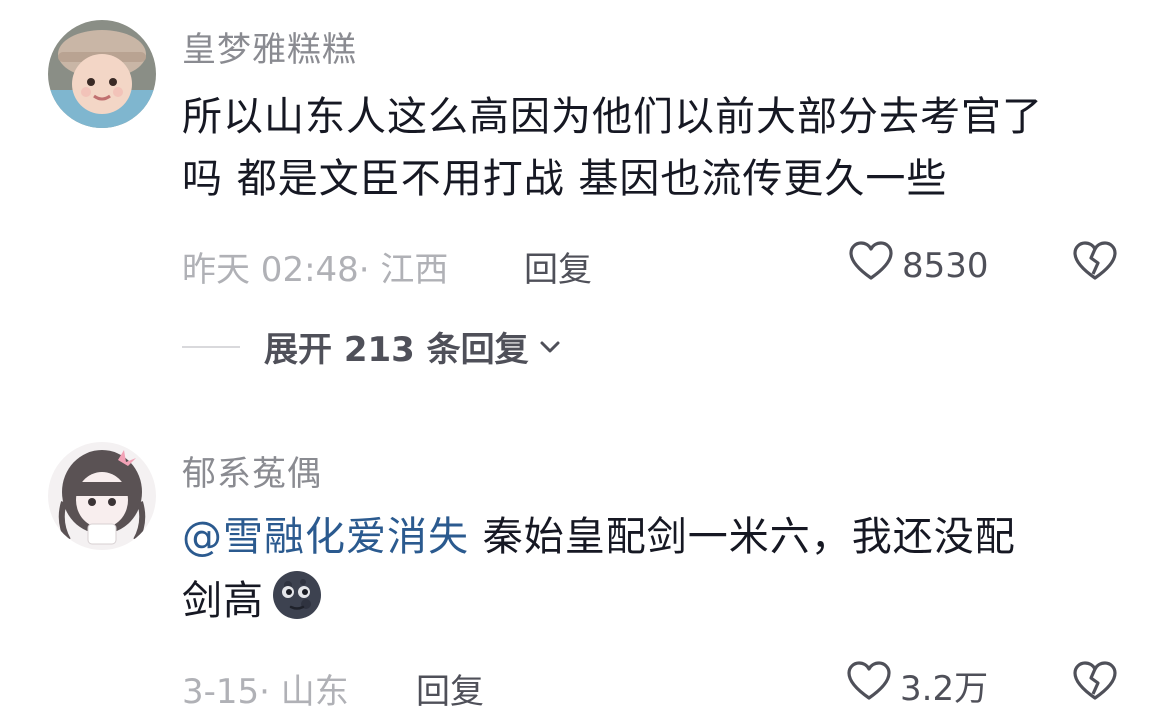  Describe the element at coordinates (325, 537) in the screenshot. I see `mention-link: @雪融化爱消失` at that location.